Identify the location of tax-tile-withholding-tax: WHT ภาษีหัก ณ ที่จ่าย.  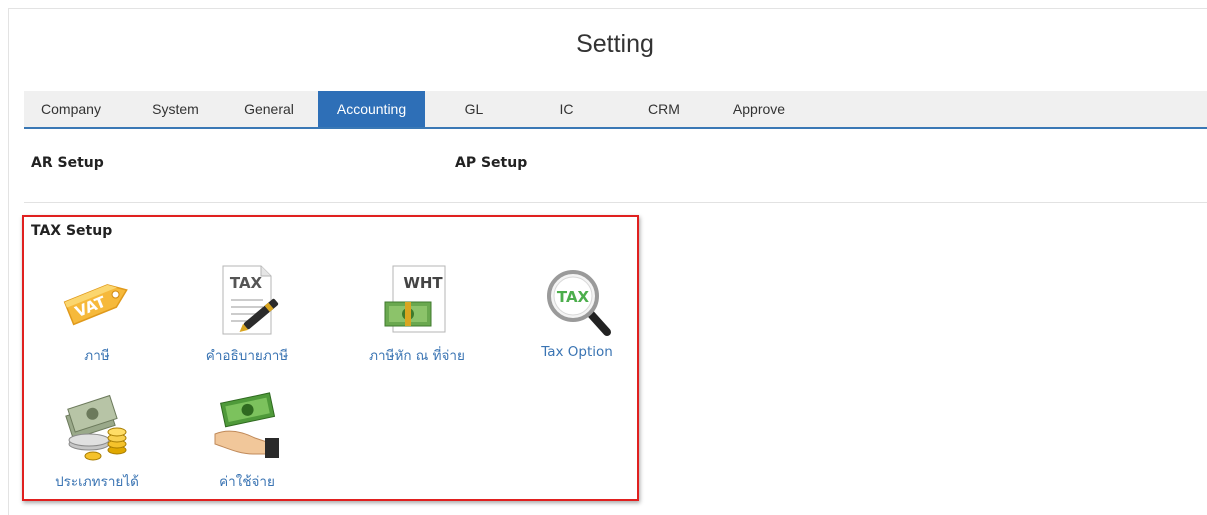
(417, 314).